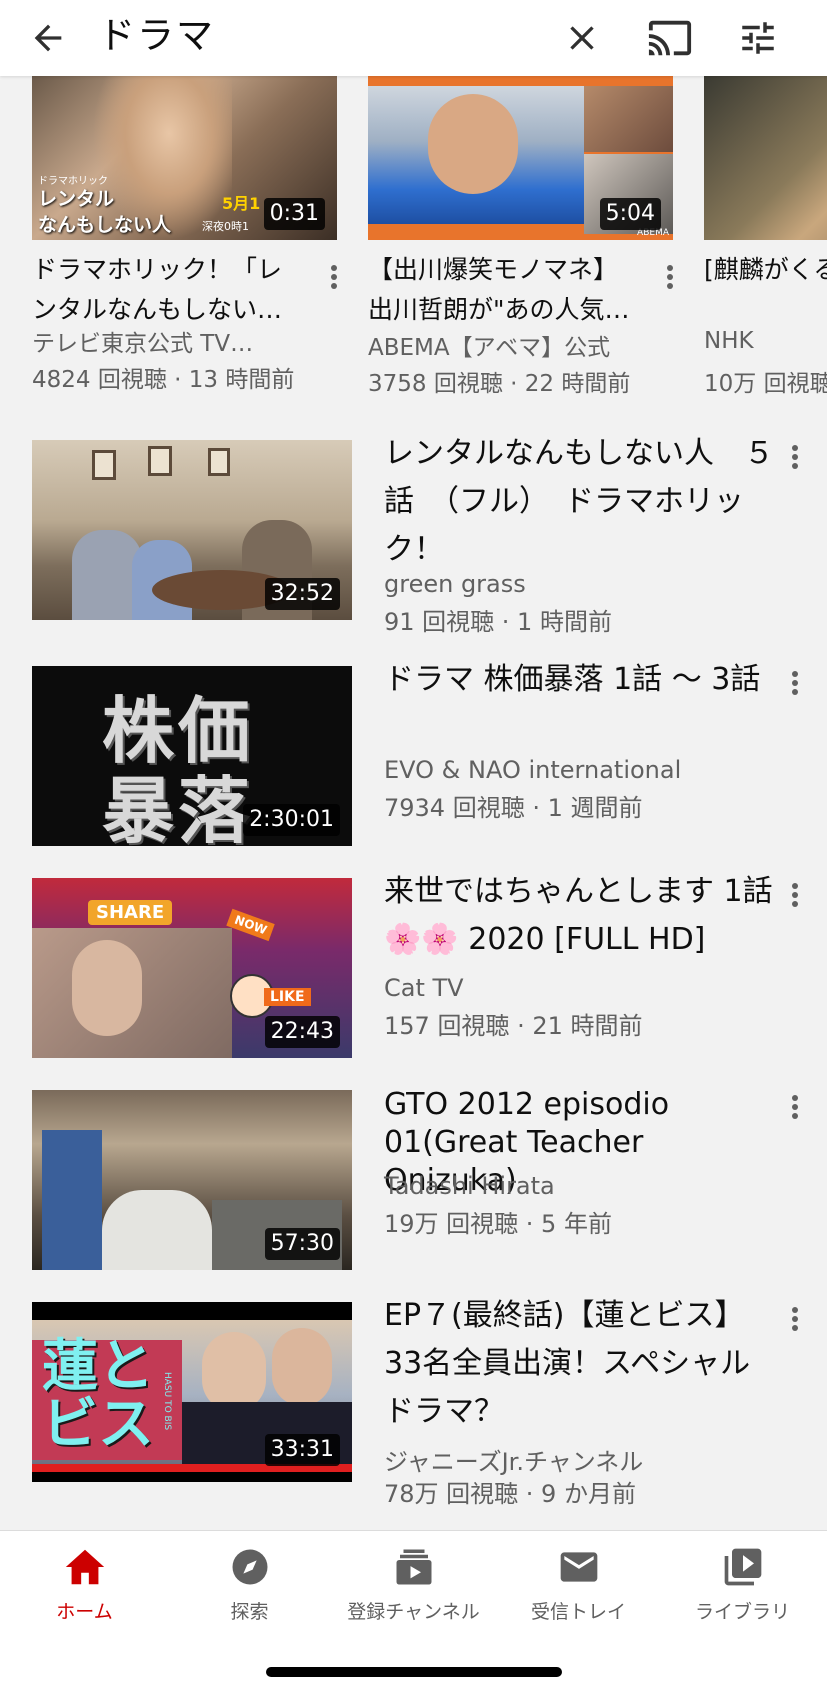 The height and width of the screenshot is (1692, 827). I want to click on video-thumbnail: ドラマホリック レンタル なんもしない人 5月1 深夜0時1 0:31, so click(184, 158).